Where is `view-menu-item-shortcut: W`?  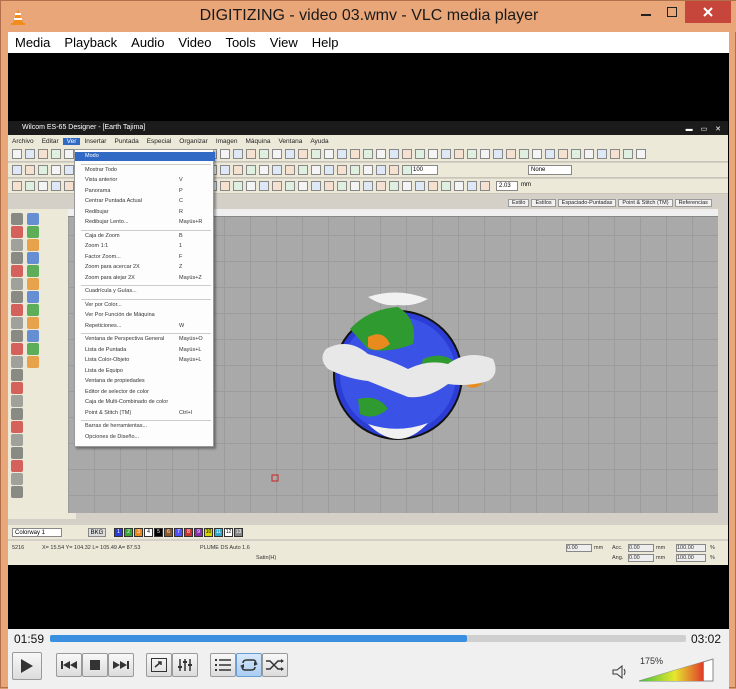 view-menu-item-shortcut: W is located at coordinates (182, 325).